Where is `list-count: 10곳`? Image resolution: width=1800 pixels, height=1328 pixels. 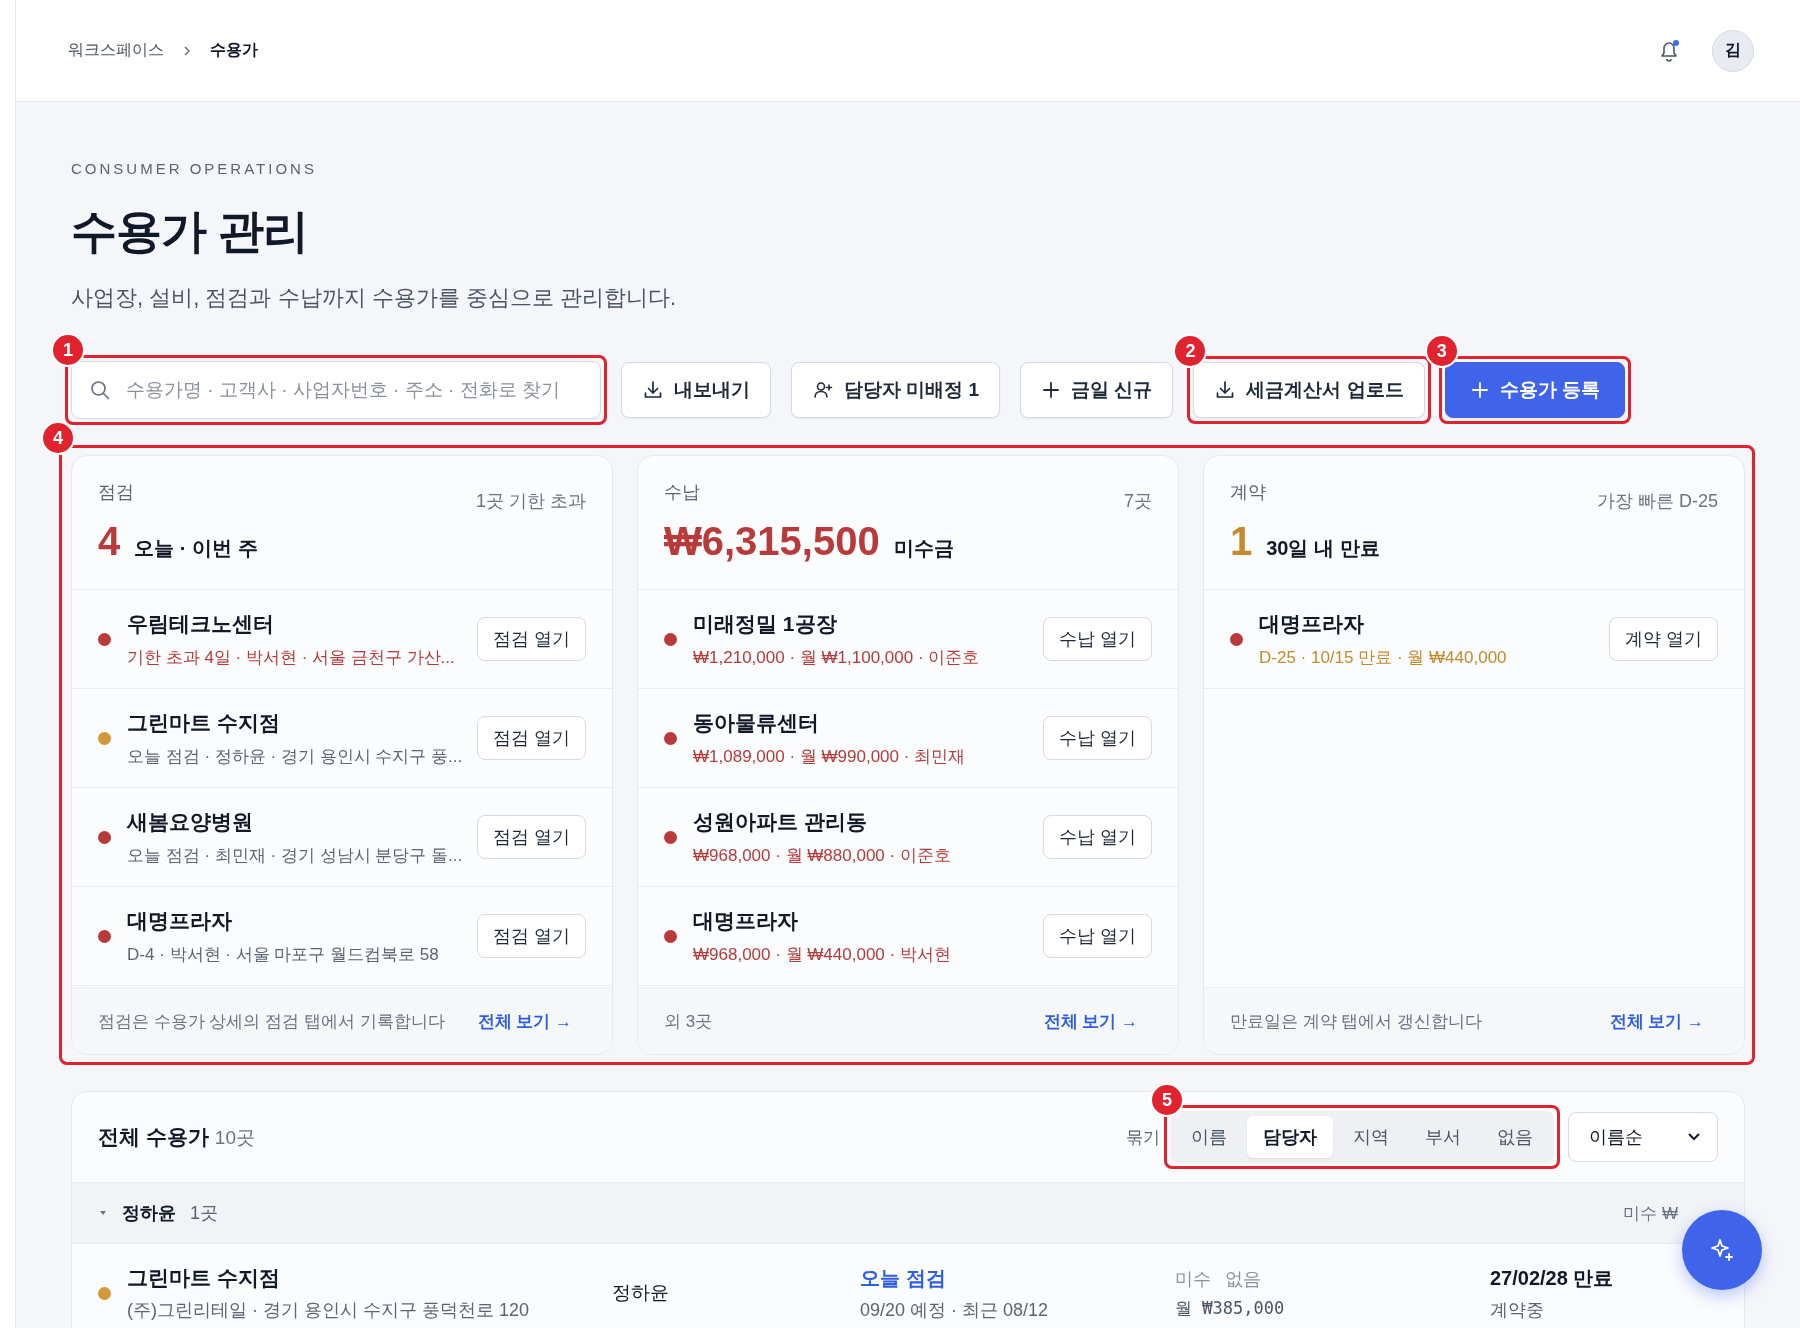 list-count: 10곳 is located at coordinates (234, 1138).